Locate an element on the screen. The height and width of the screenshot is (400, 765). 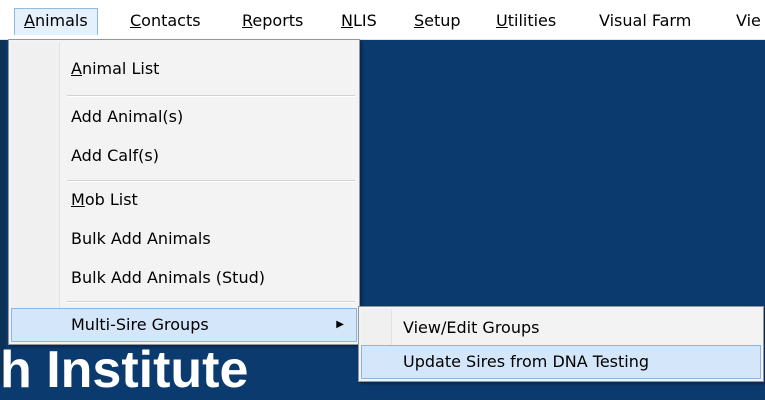
submenu-arrow-icon: ▶ is located at coordinates (340, 324).